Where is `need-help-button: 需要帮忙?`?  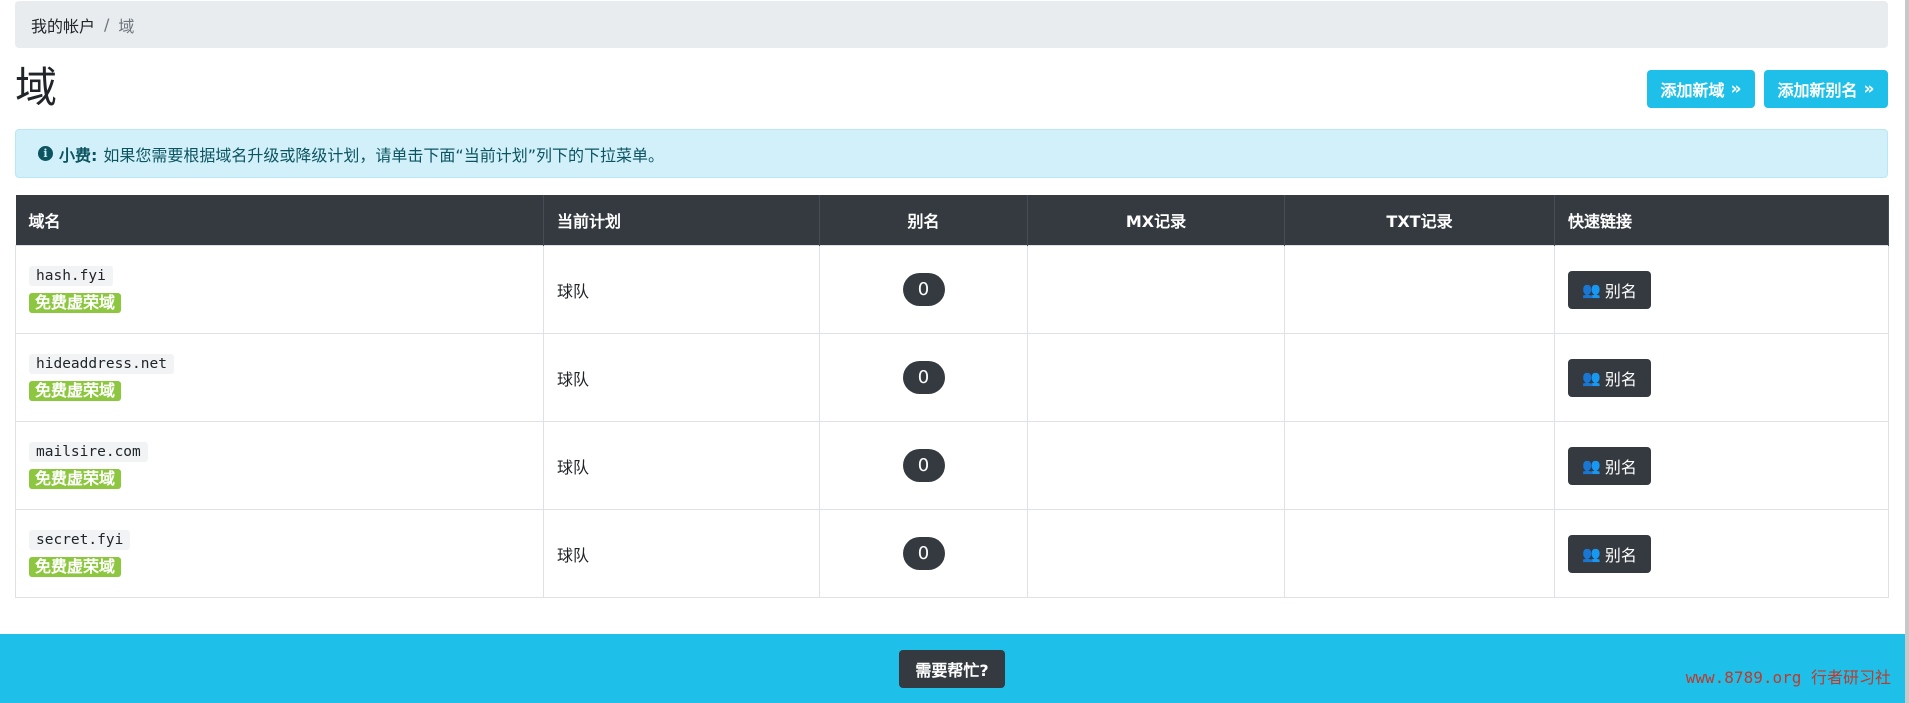
need-help-button: 需要帮忙? is located at coordinates (952, 669).